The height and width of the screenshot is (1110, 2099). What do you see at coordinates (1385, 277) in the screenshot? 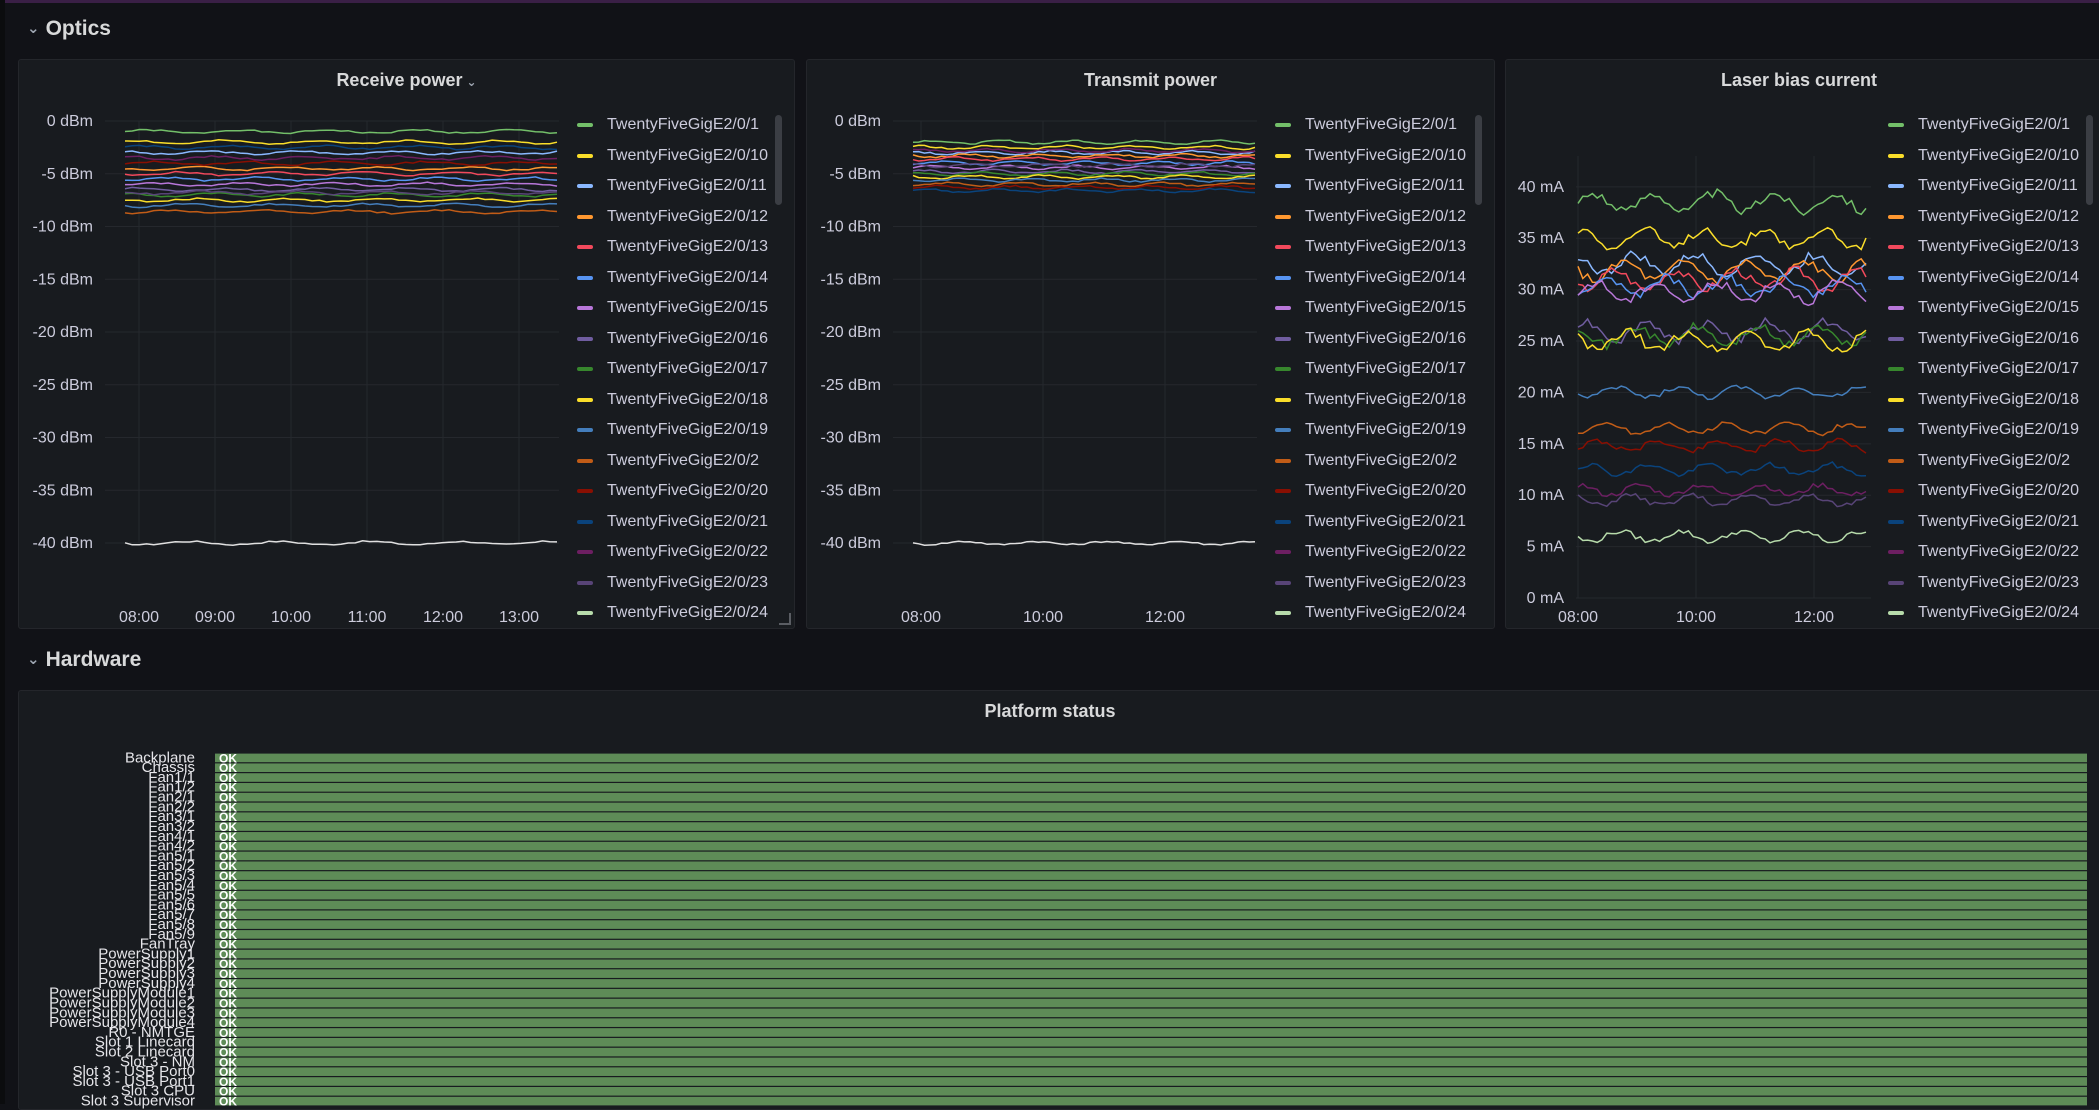
I see `legend-label: TwentyFiveGigE2/0/14` at bounding box center [1385, 277].